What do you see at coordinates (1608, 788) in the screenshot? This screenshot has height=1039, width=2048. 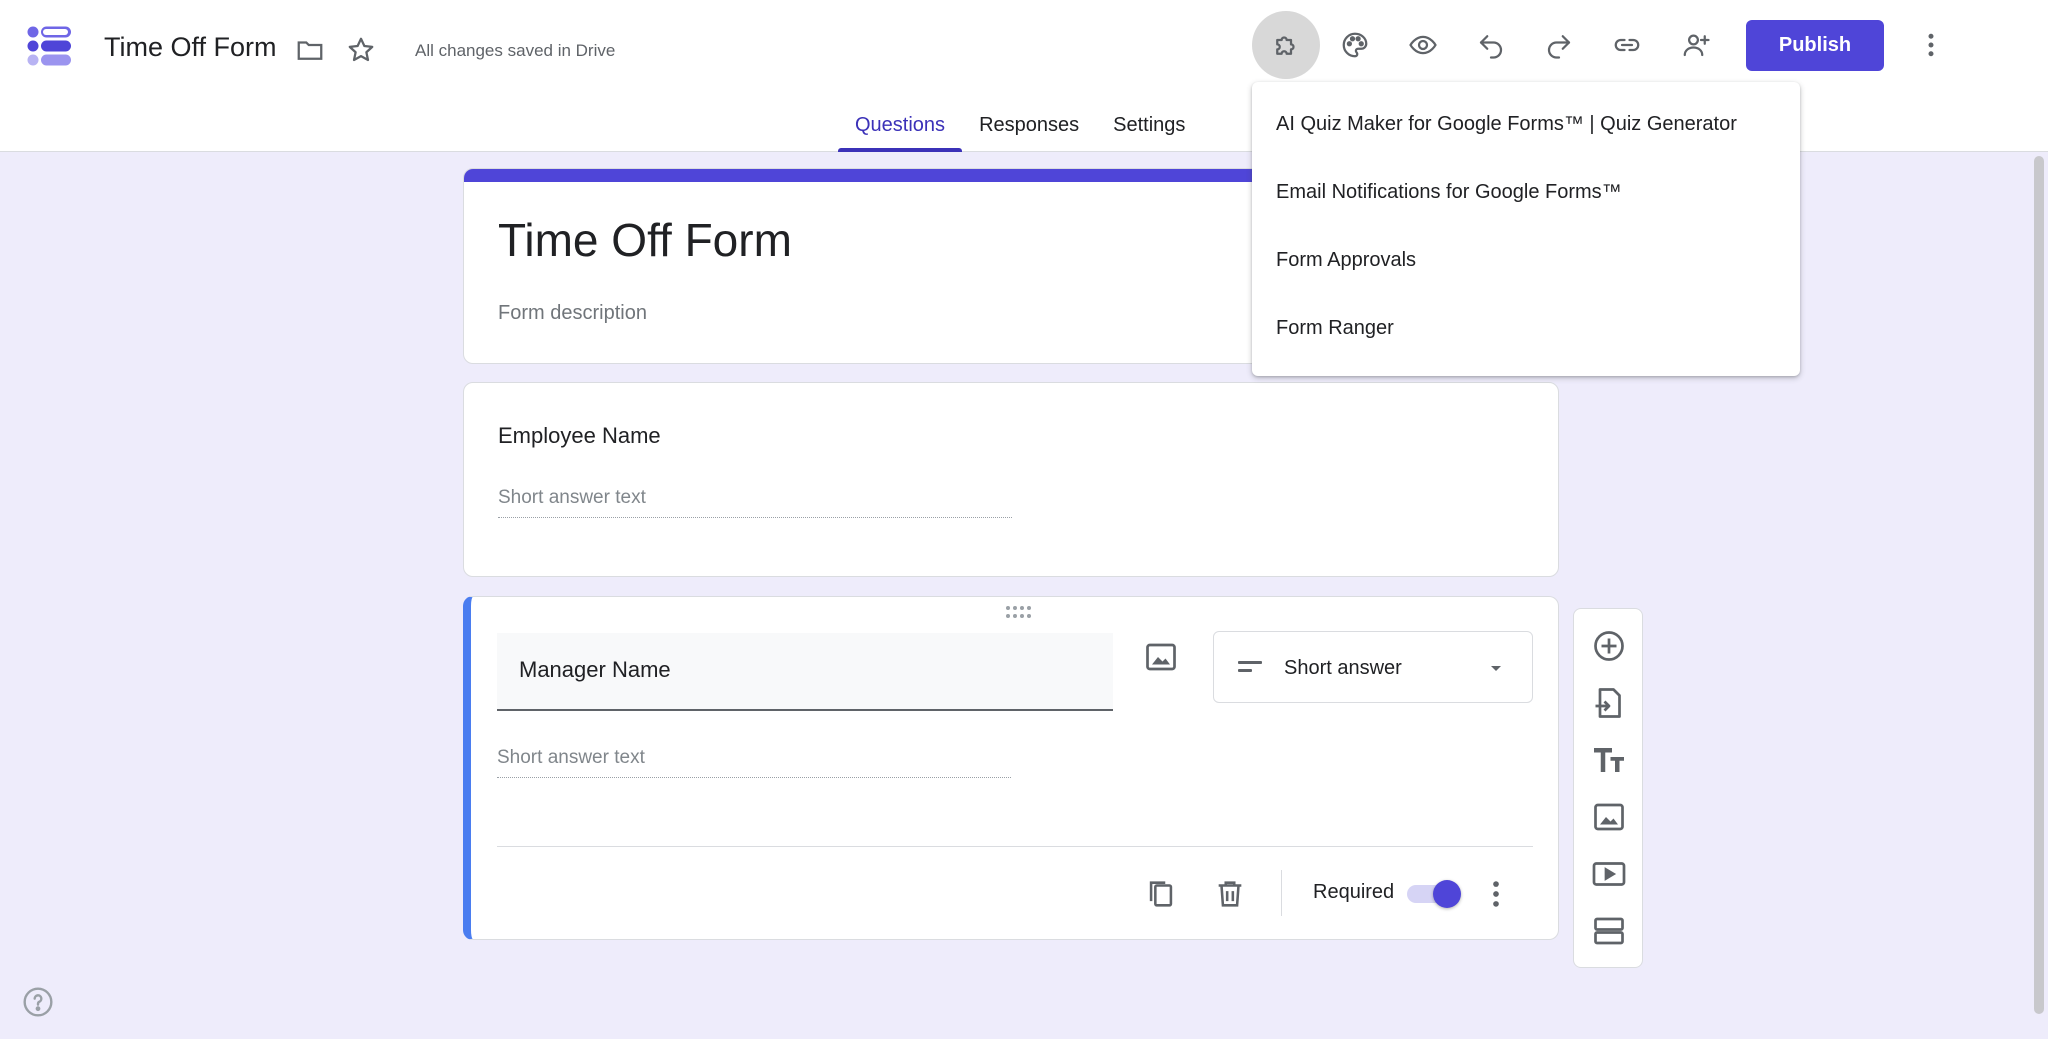 I see `question-toolbar` at bounding box center [1608, 788].